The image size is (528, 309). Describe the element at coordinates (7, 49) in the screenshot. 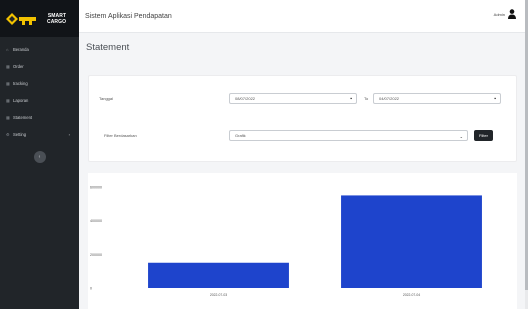

I see `home-icon: ⌂` at that location.